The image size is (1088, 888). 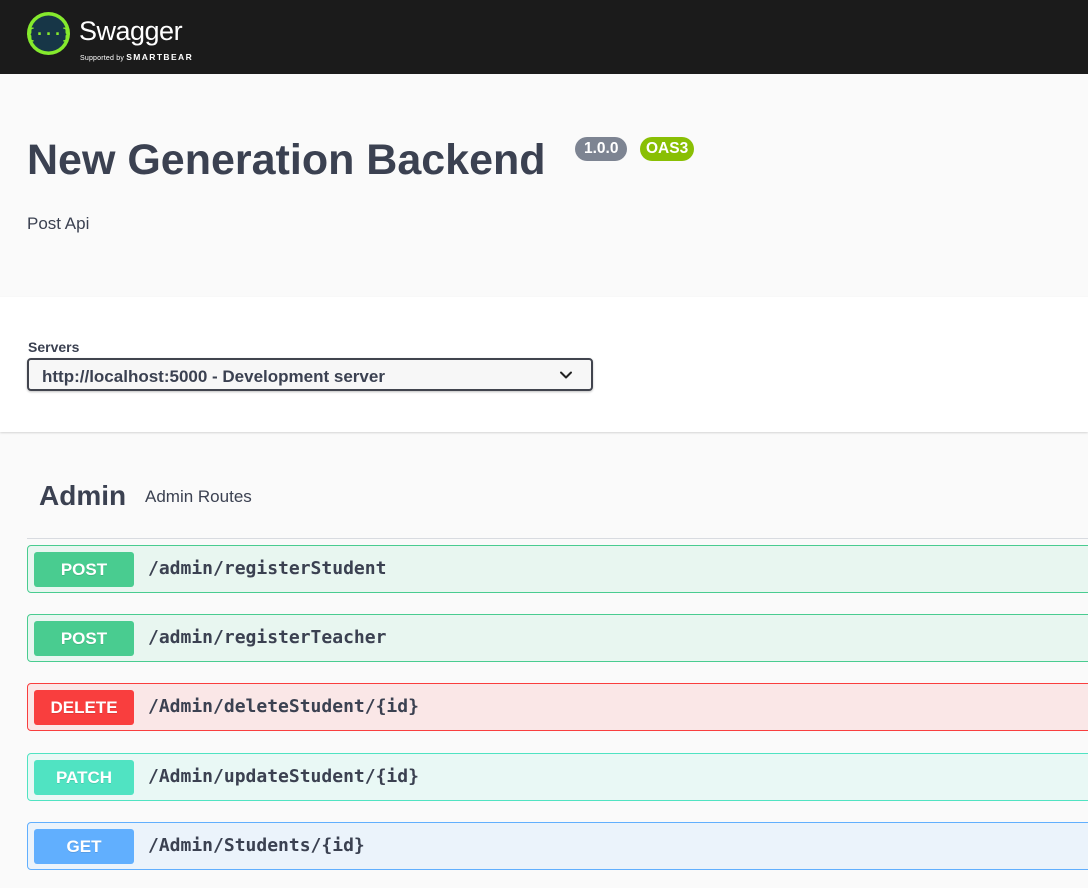 I want to click on servers-label: Servers, so click(x=54, y=347).